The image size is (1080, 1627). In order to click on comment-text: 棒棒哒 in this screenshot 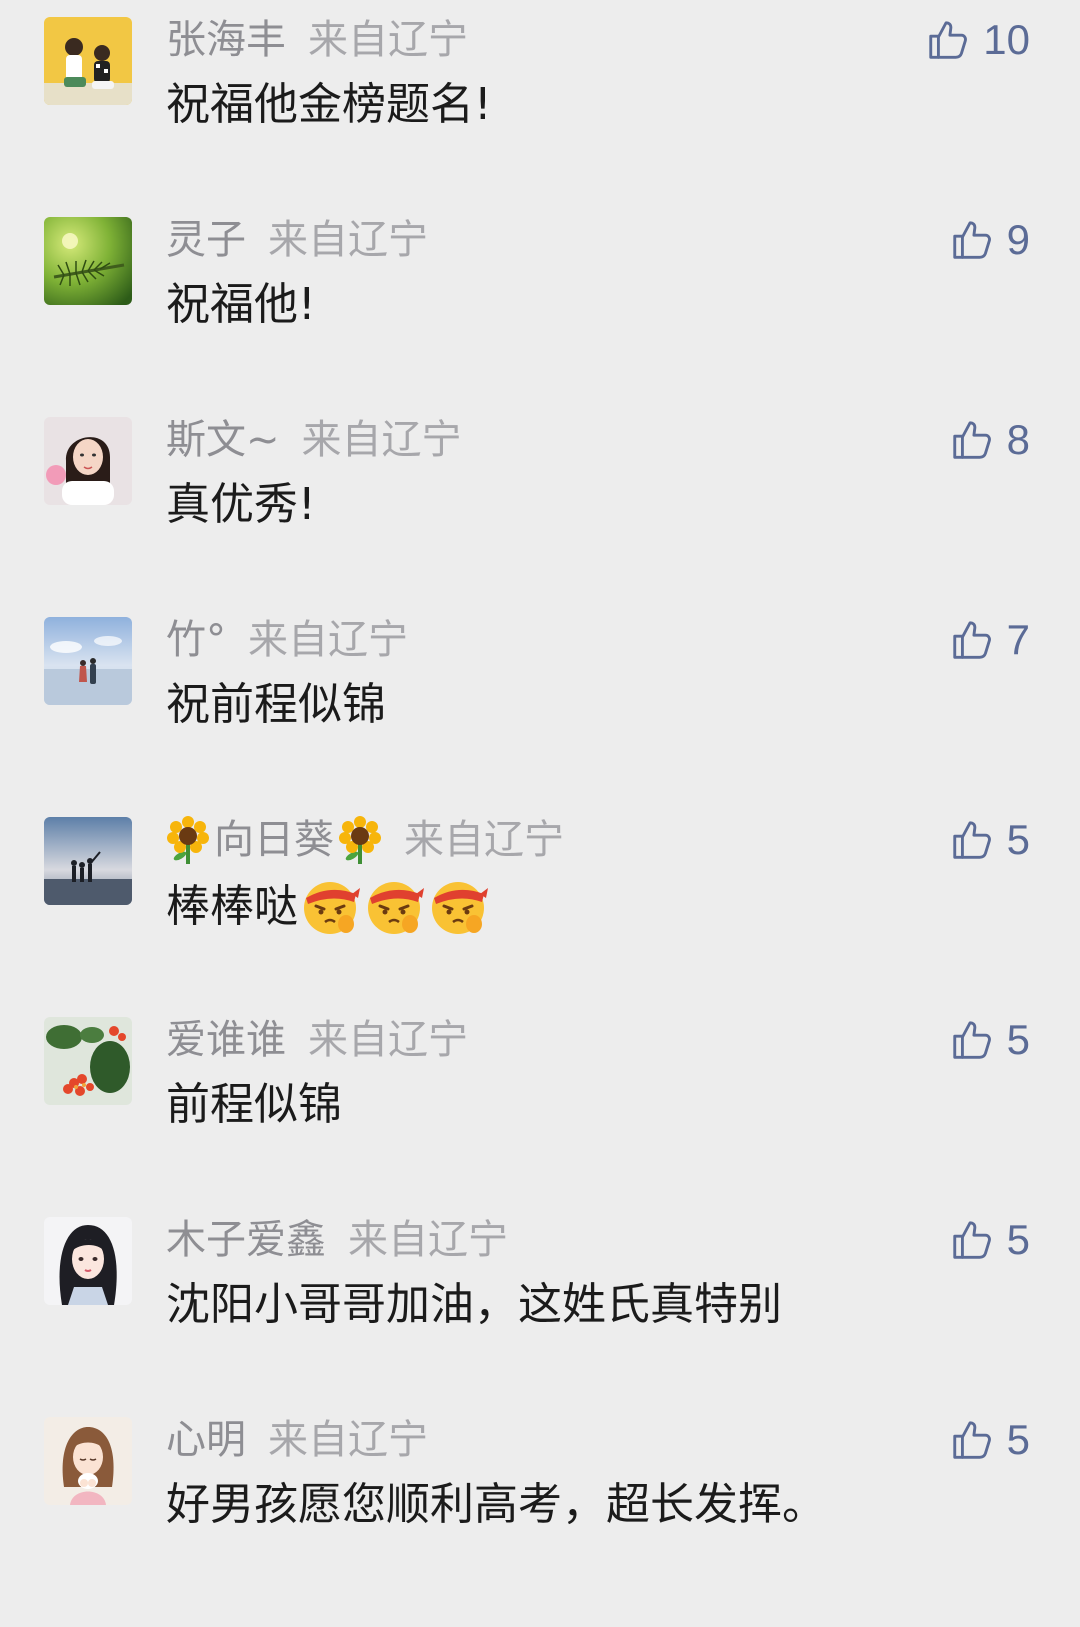, I will do `click(328, 907)`.